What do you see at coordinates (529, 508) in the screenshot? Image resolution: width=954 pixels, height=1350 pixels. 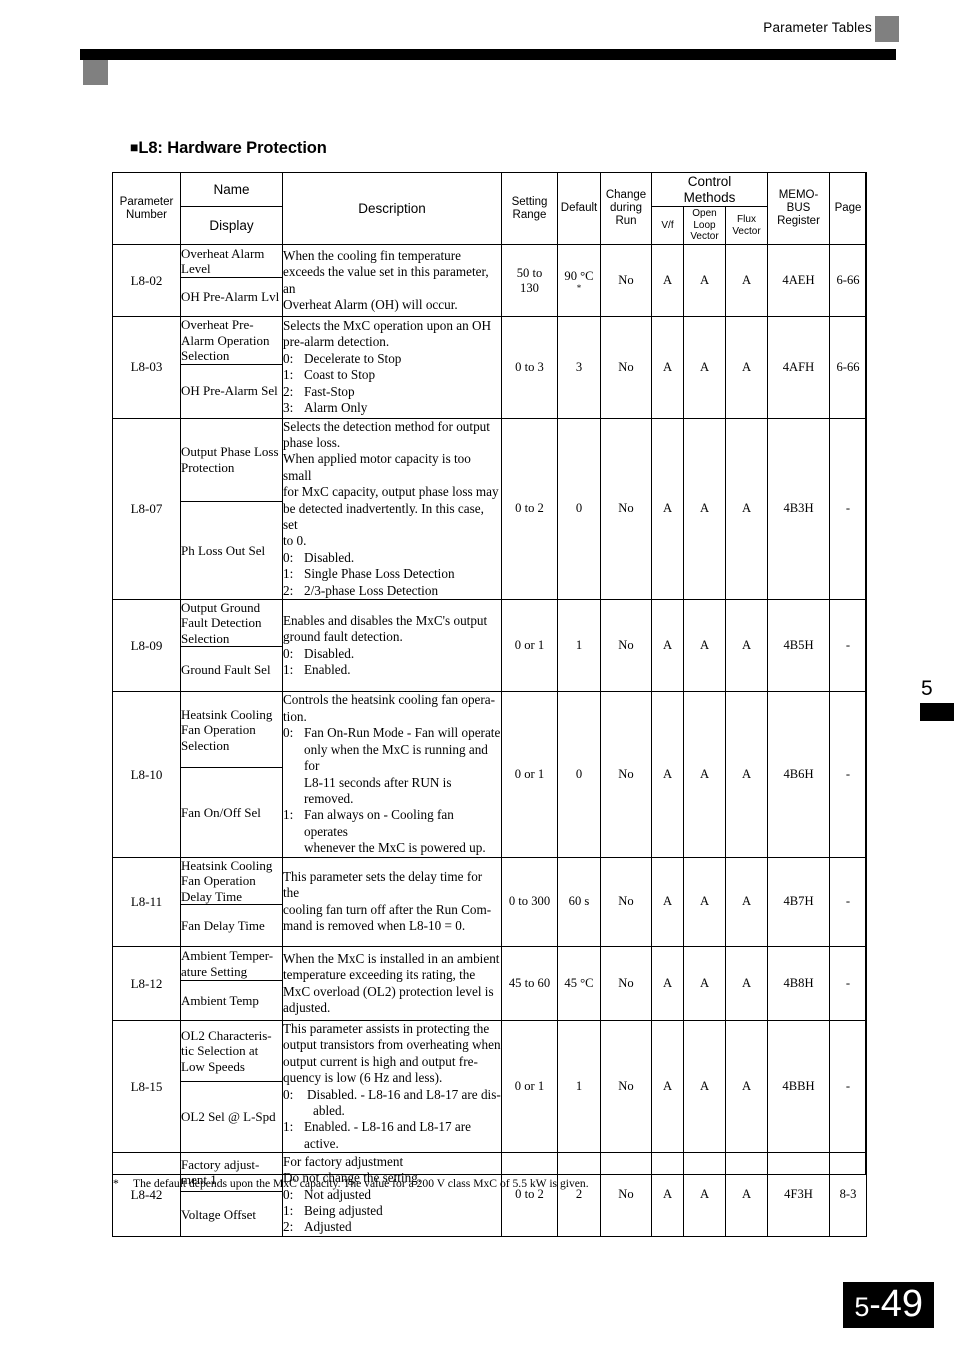 I see `cell-setting-range: 0 to 2` at bounding box center [529, 508].